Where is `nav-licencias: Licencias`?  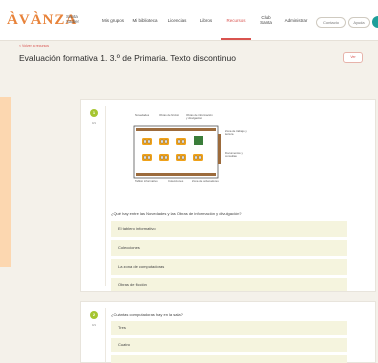
nav-licencias: Licencias is located at coordinates (177, 20).